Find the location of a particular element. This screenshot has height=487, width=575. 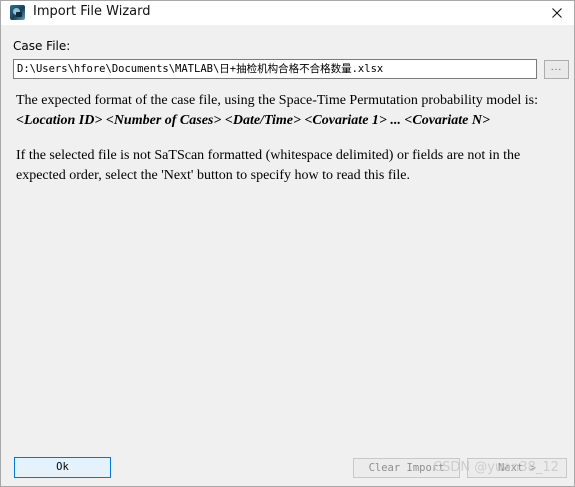

watermark: CSDN @yuan38_12 is located at coordinates (496, 467).